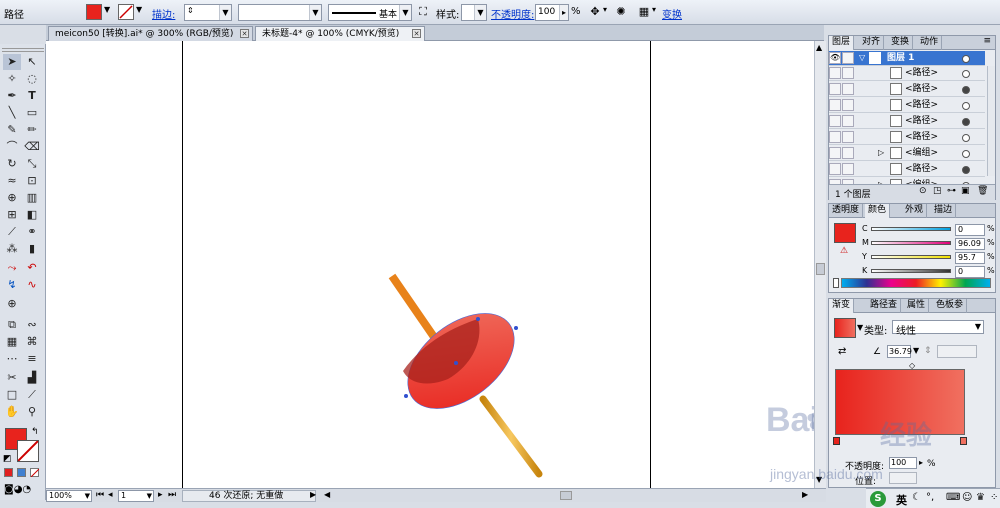 The width and height of the screenshot is (1000, 508). What do you see at coordinates (878, 211) in the screenshot?
I see `tab-color: 颜色` at bounding box center [878, 211].